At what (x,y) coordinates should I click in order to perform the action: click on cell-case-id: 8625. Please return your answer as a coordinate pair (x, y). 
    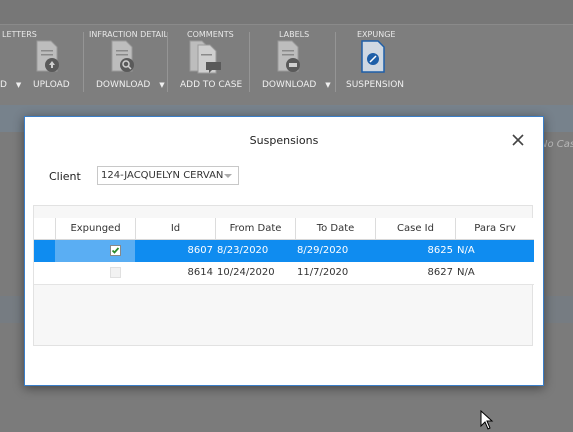
    Looking at the image, I should click on (440, 250).